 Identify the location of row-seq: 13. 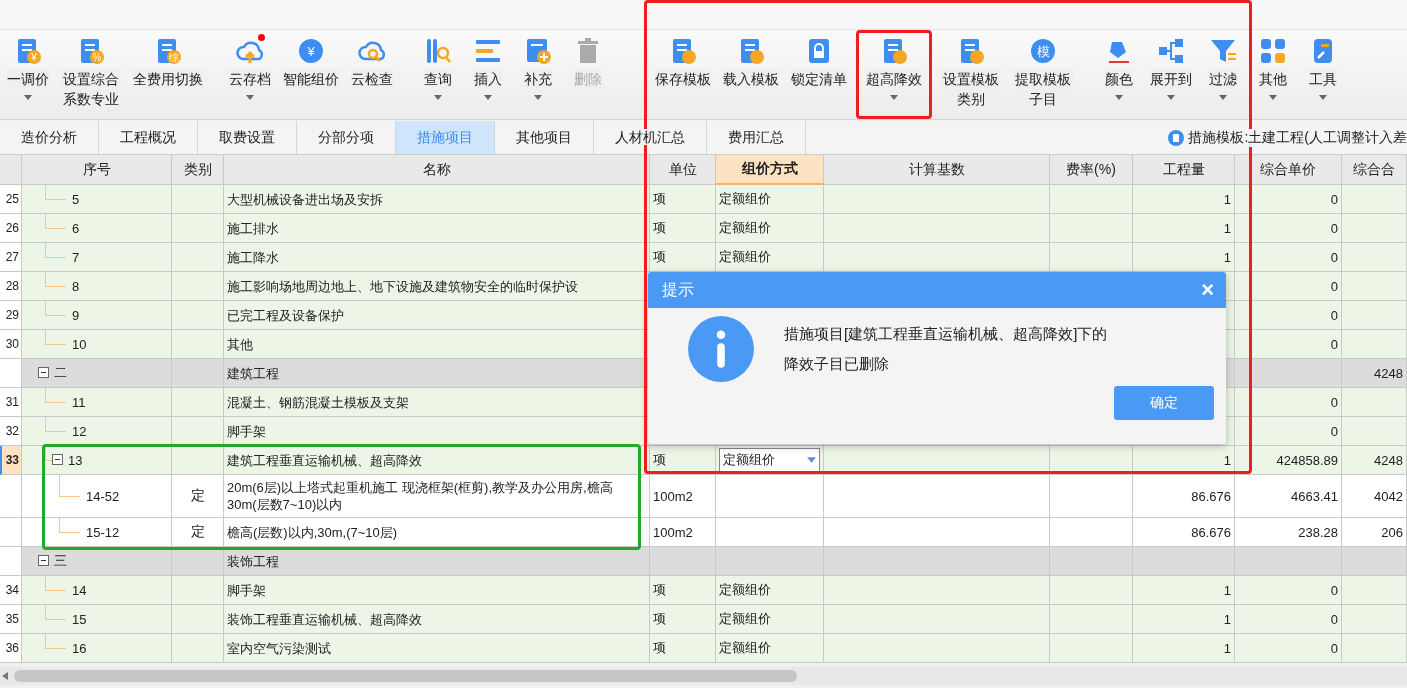
(75, 460).